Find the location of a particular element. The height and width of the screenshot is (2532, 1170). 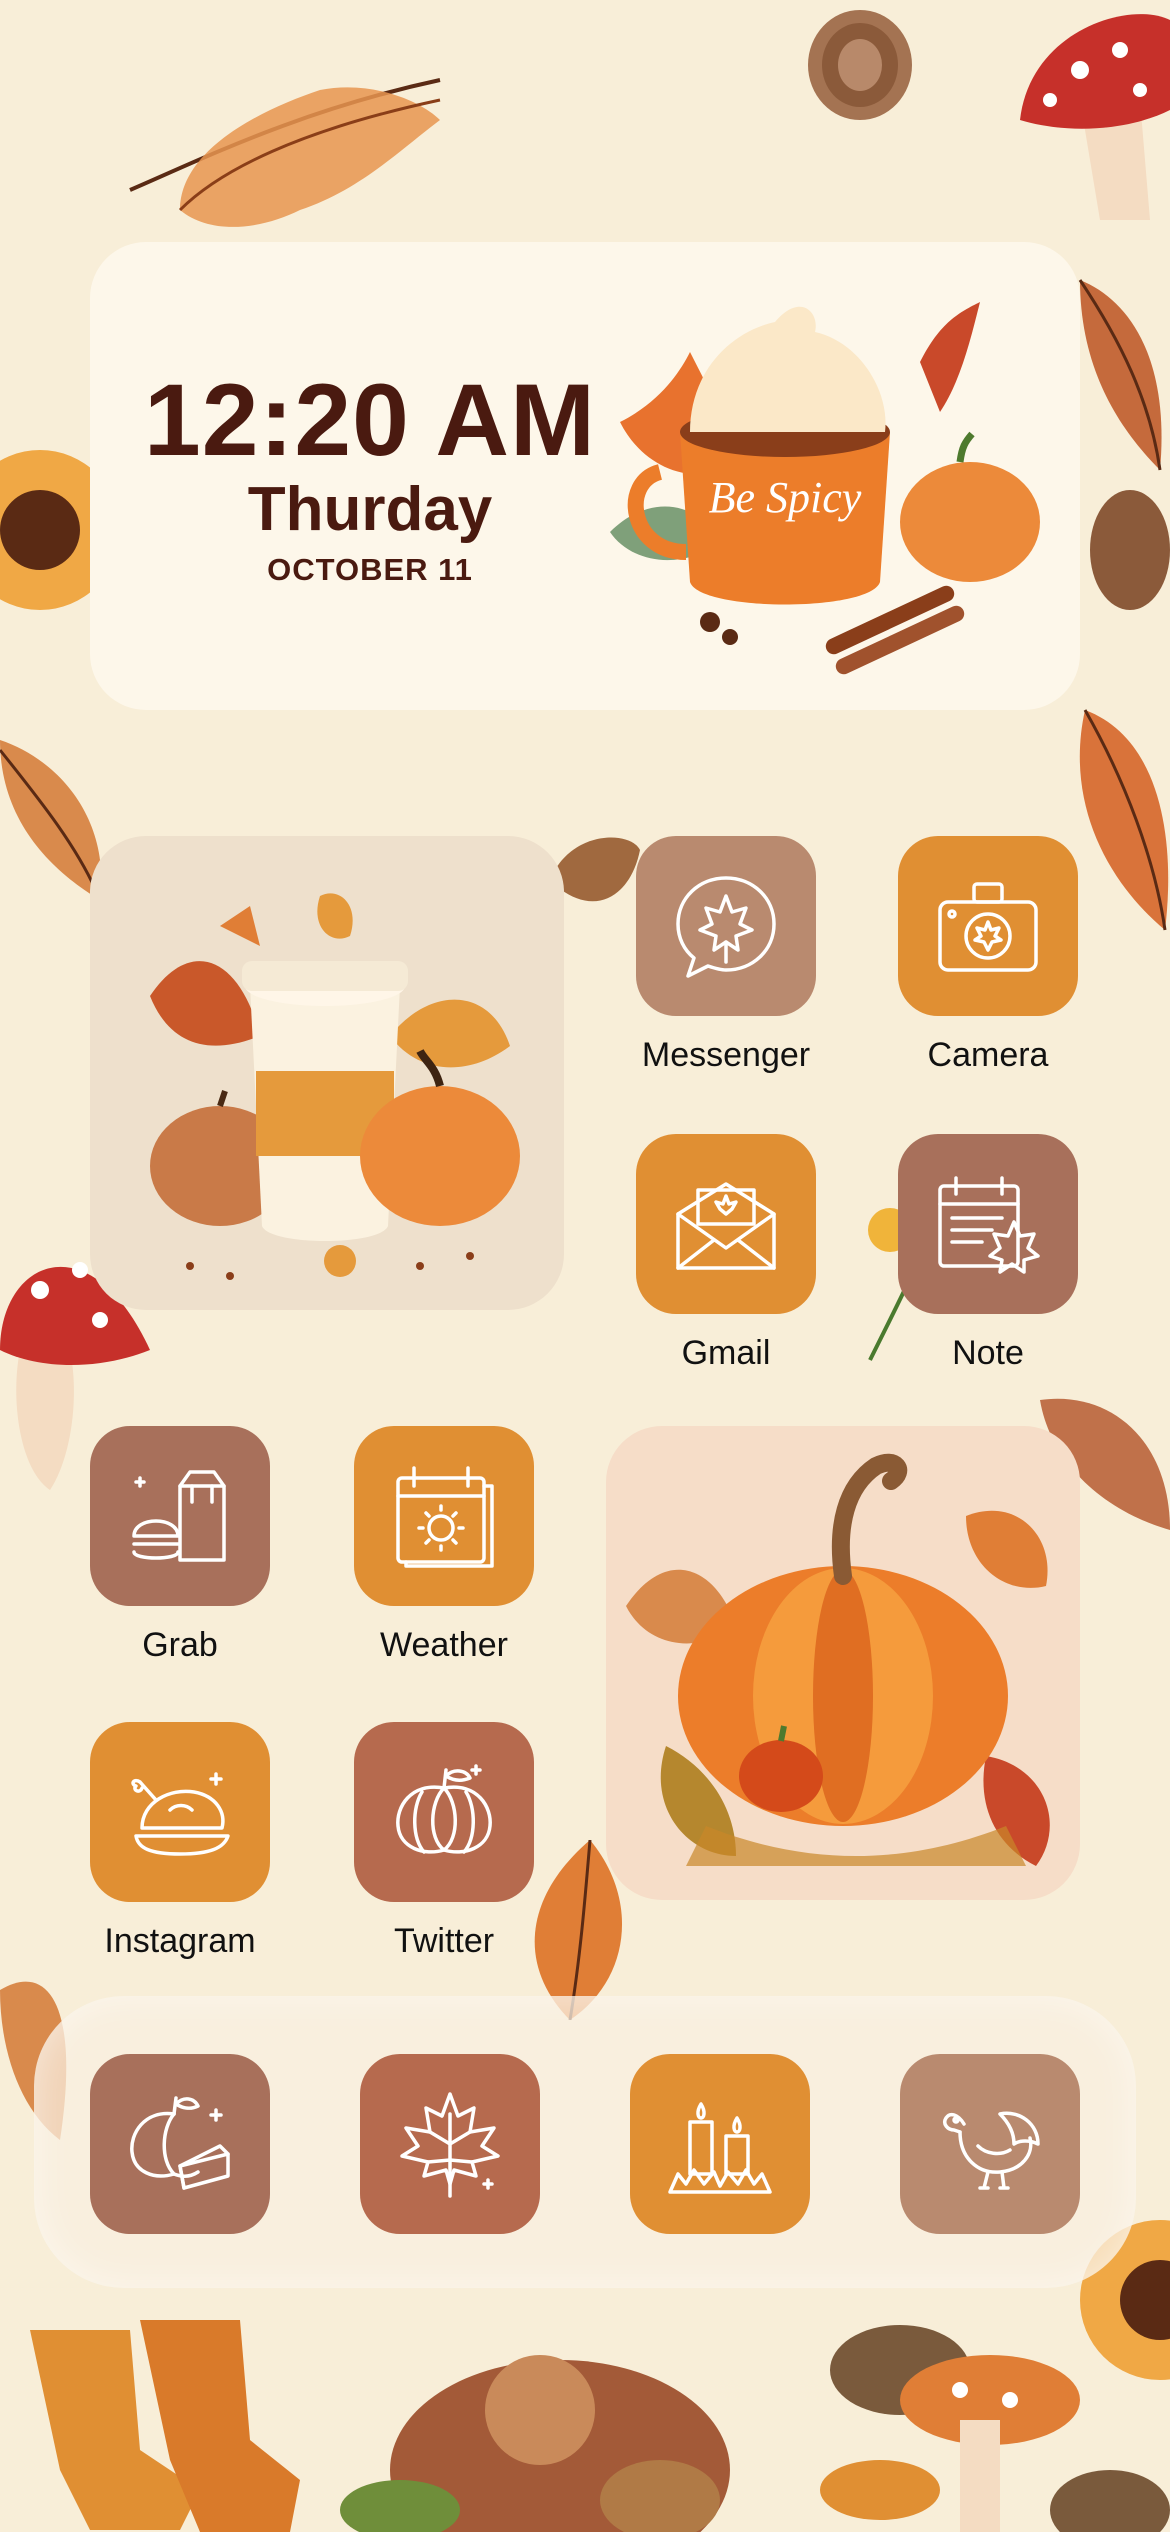

app-gmail: Gmail is located at coordinates (726, 1253).